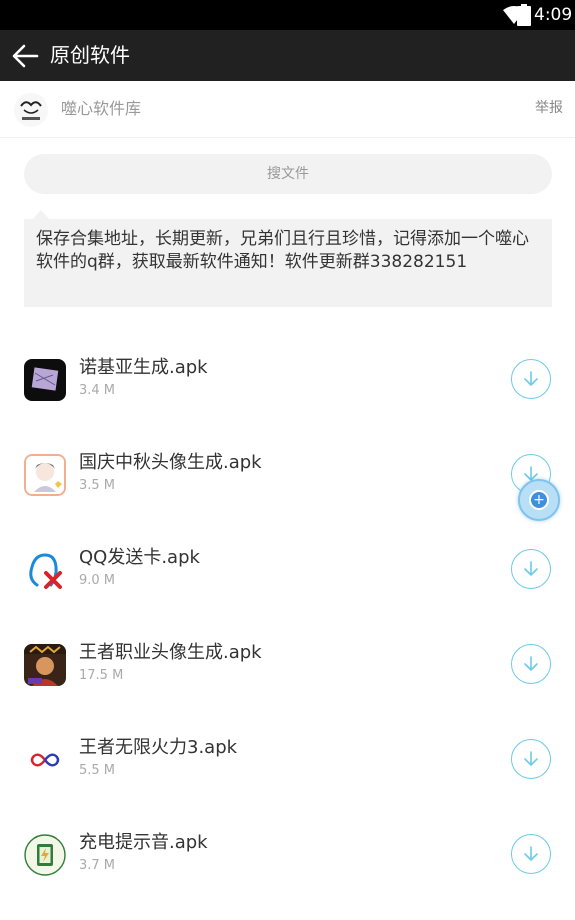 This screenshot has height=920, width=575. Describe the element at coordinates (97, 770) in the screenshot. I see `file-size: 5.5 M` at that location.